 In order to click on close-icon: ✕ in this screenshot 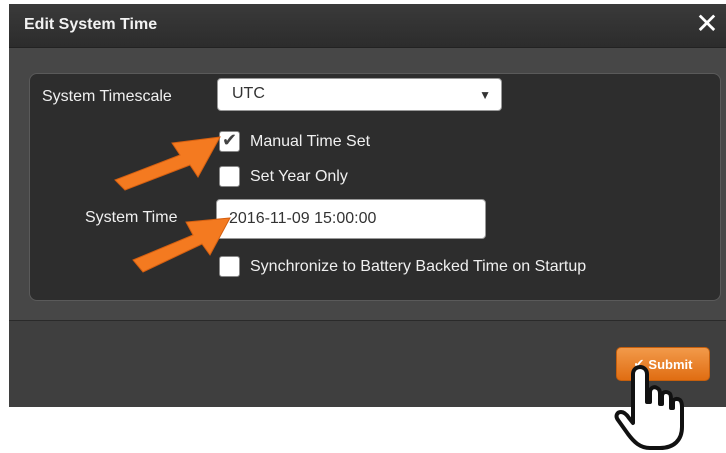, I will do `click(707, 24)`.